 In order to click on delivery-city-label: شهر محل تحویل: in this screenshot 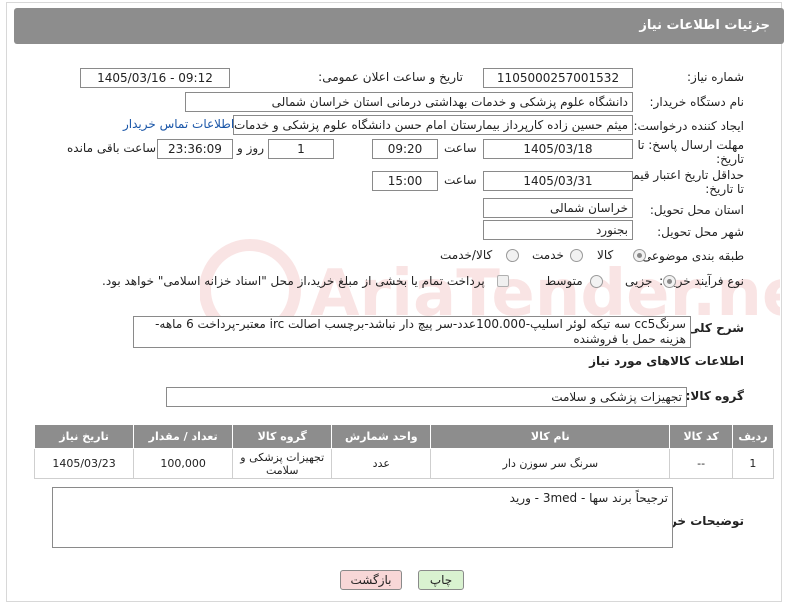, I will do `click(700, 232)`.